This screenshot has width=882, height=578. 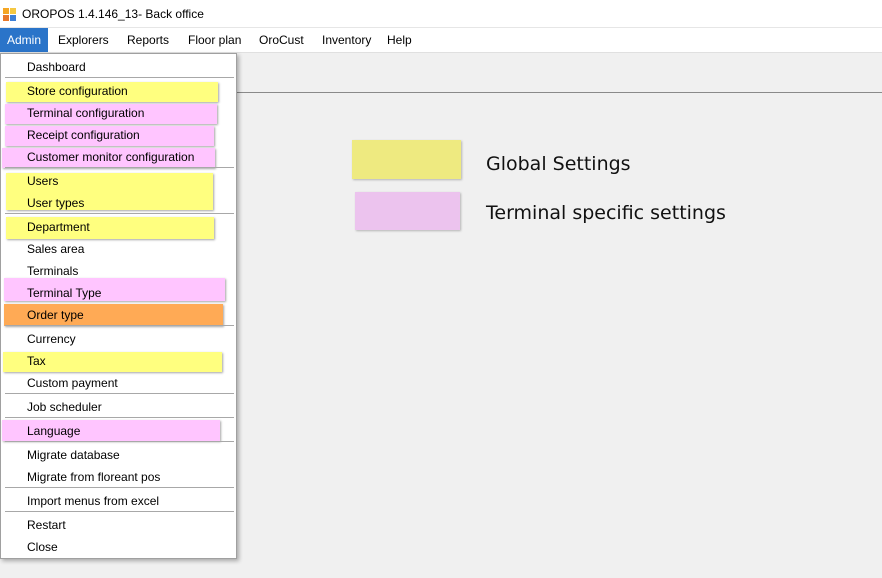 I want to click on menu-item-order-type: Order type, so click(x=55, y=315).